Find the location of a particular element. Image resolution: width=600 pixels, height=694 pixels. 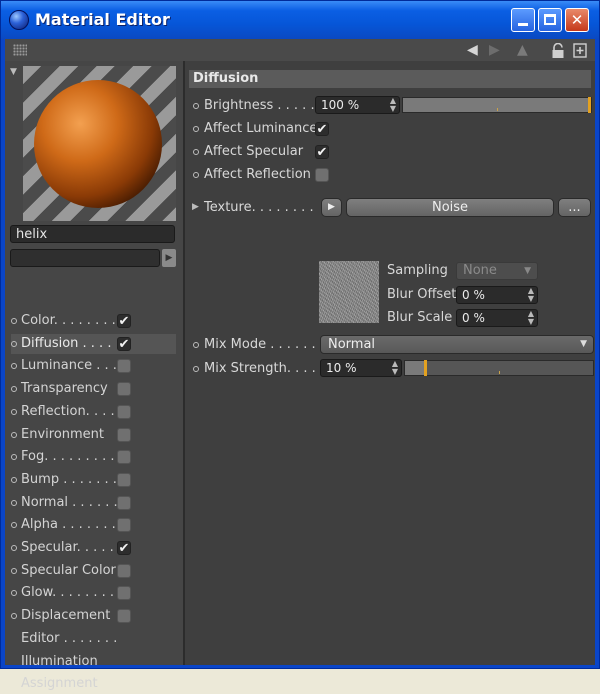

channel-label: Normal . . . . . . is located at coordinates (69, 502).